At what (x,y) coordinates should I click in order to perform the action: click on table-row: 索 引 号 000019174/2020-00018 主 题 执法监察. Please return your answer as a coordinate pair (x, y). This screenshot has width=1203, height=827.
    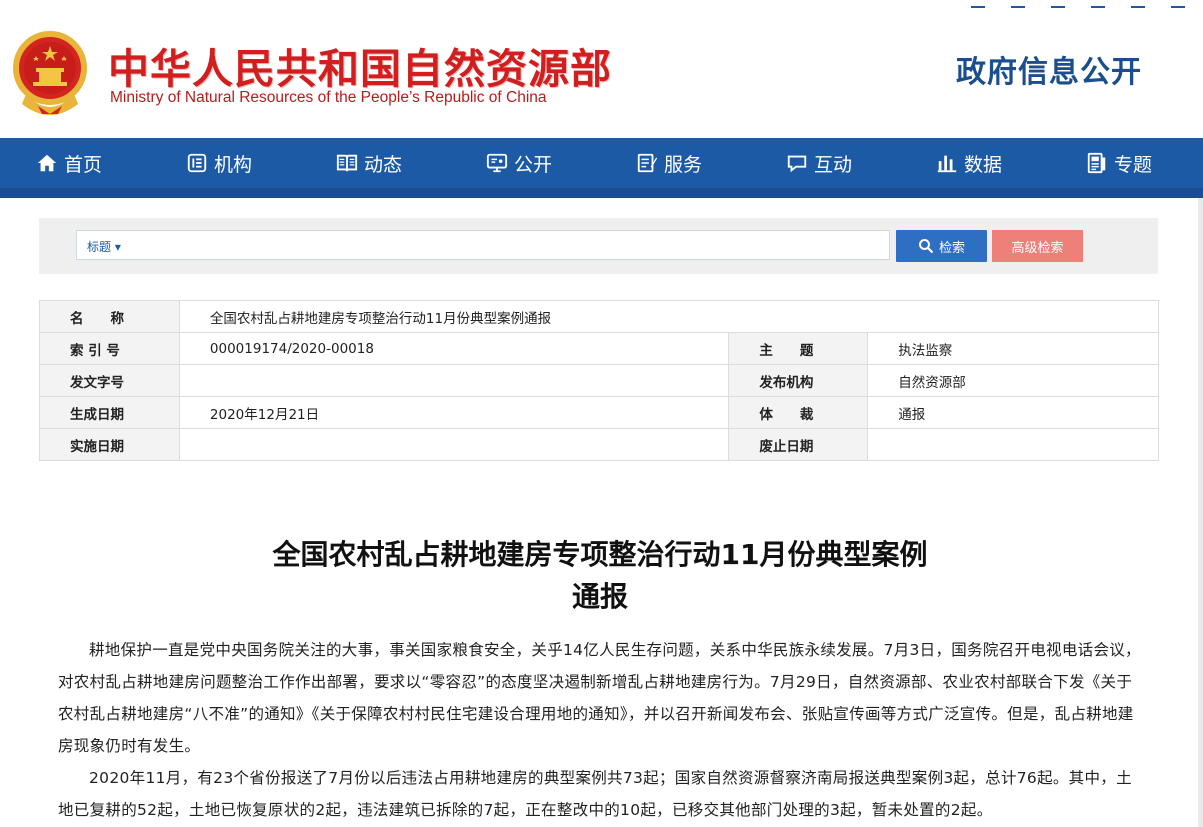
    Looking at the image, I should click on (599, 348).